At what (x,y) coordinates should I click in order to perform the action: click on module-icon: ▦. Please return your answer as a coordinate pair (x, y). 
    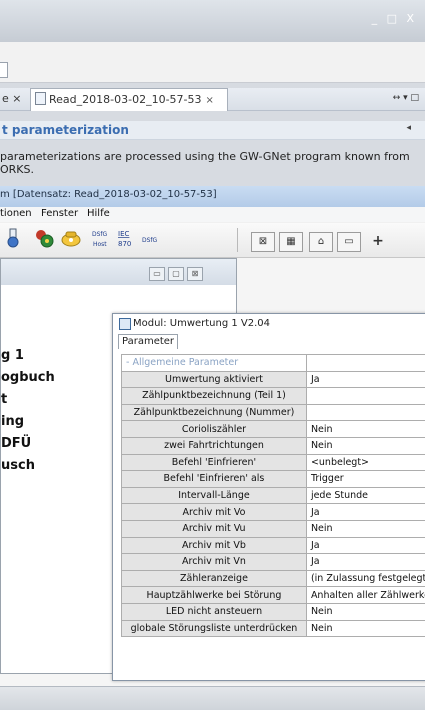
    Looking at the image, I should click on (291, 242).